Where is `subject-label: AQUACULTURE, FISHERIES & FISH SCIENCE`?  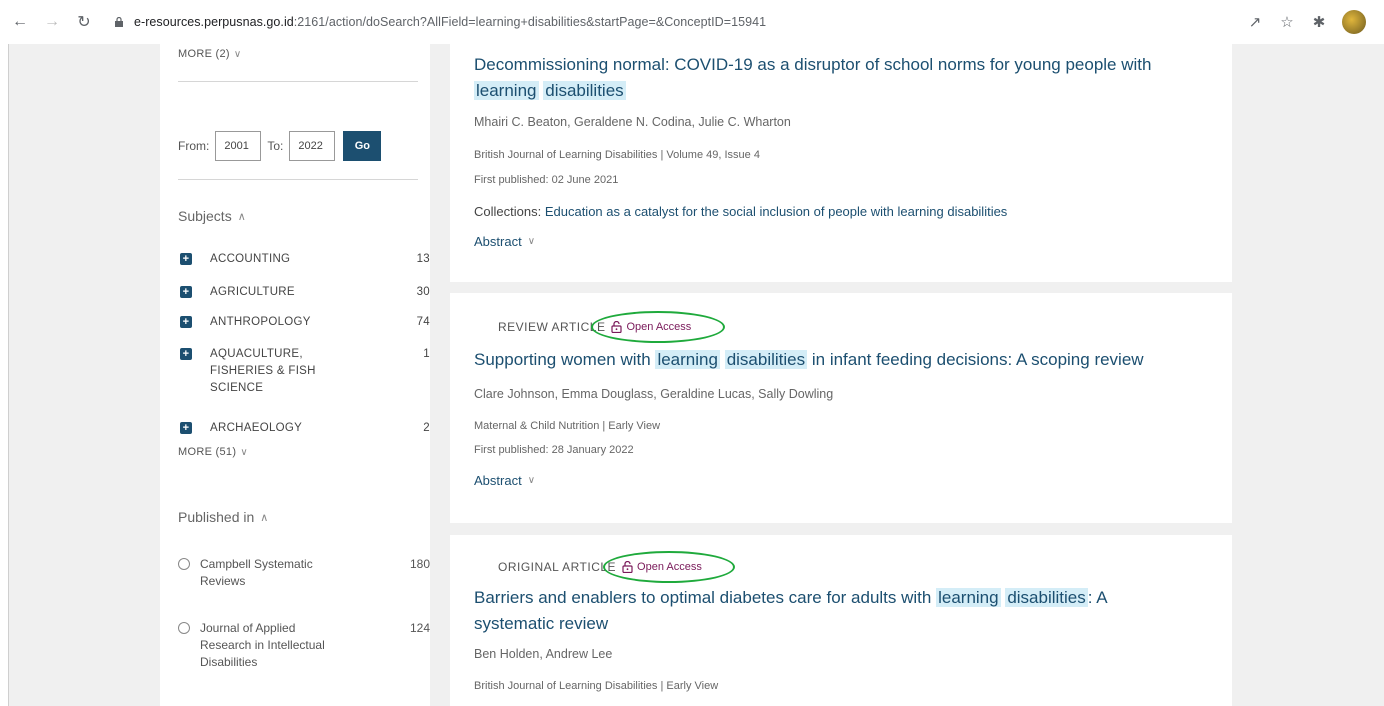 subject-label: AQUACULTURE, FISHERIES & FISH SCIENCE is located at coordinates (263, 371).